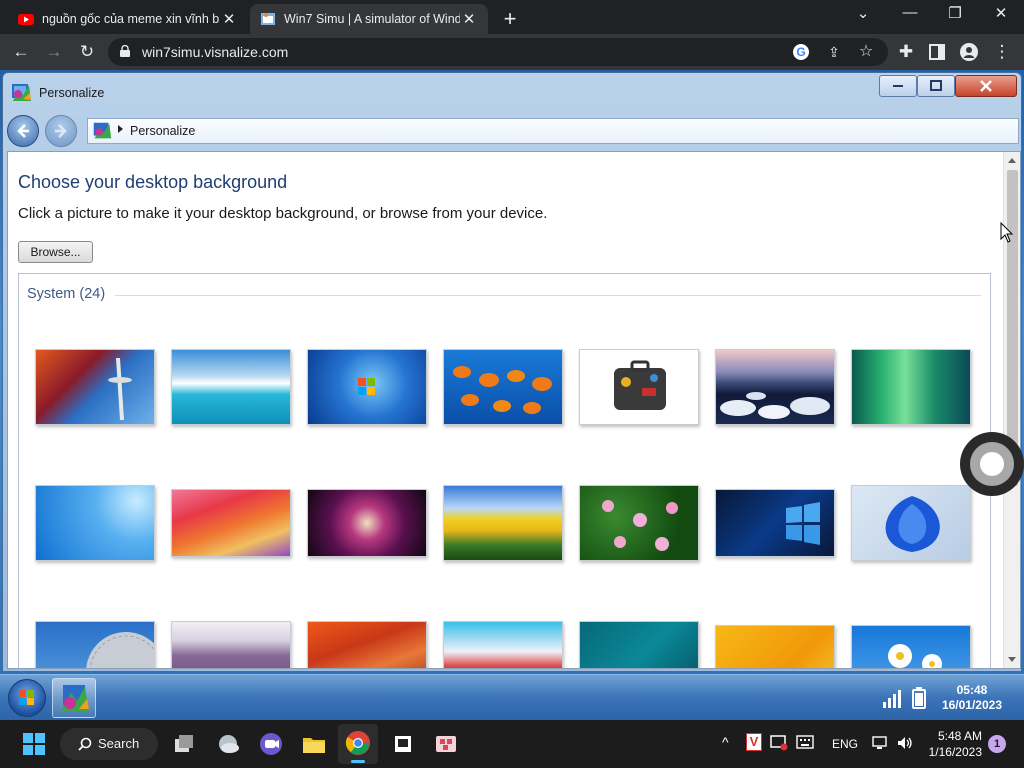 The height and width of the screenshot is (768, 1024). What do you see at coordinates (120, 129) in the screenshot?
I see `breadcrumb-arrow-icon` at bounding box center [120, 129].